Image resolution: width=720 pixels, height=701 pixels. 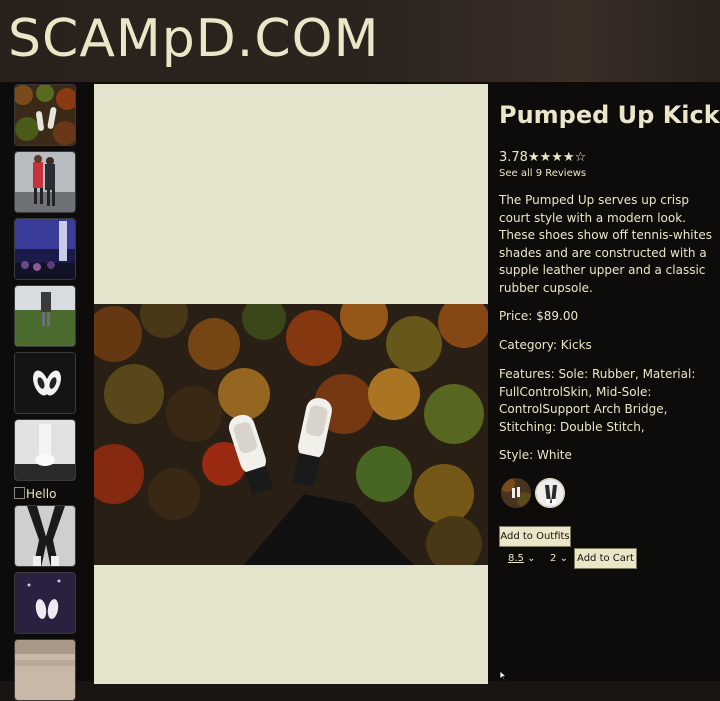 What do you see at coordinates (19, 493) in the screenshot?
I see `broken-image-icon` at bounding box center [19, 493].